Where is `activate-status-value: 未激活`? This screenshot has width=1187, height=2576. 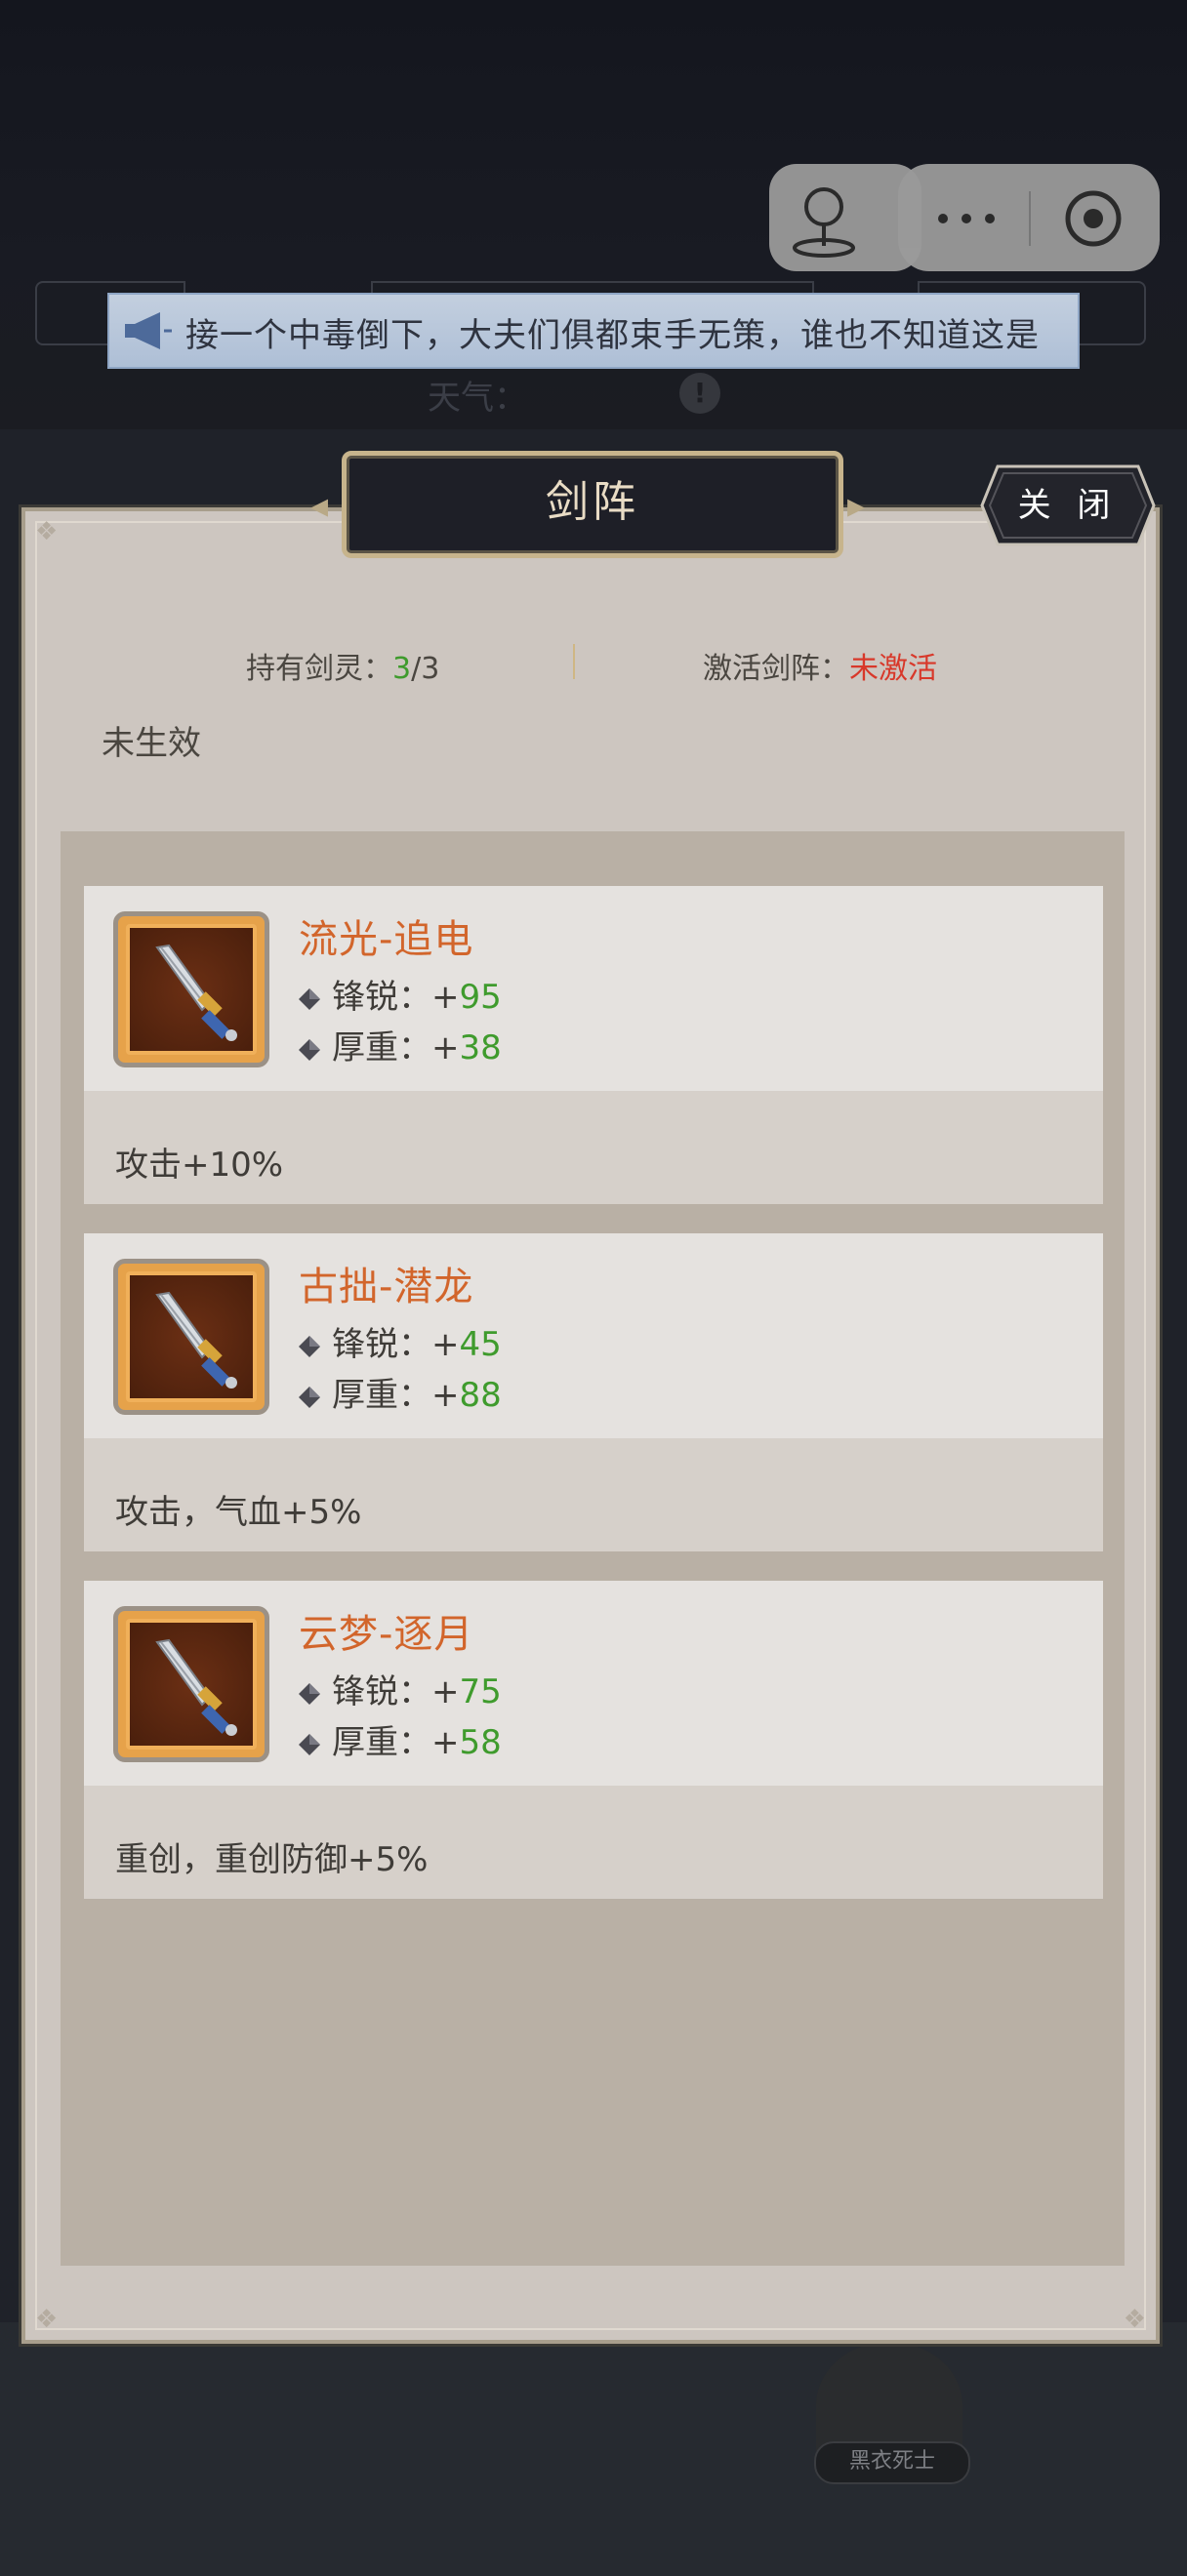
activate-status-value: 未激活 is located at coordinates (893, 669).